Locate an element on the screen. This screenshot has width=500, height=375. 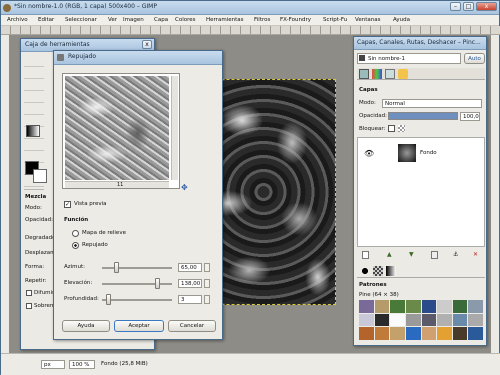
opacity-bar is located at coordinates (423, 116).